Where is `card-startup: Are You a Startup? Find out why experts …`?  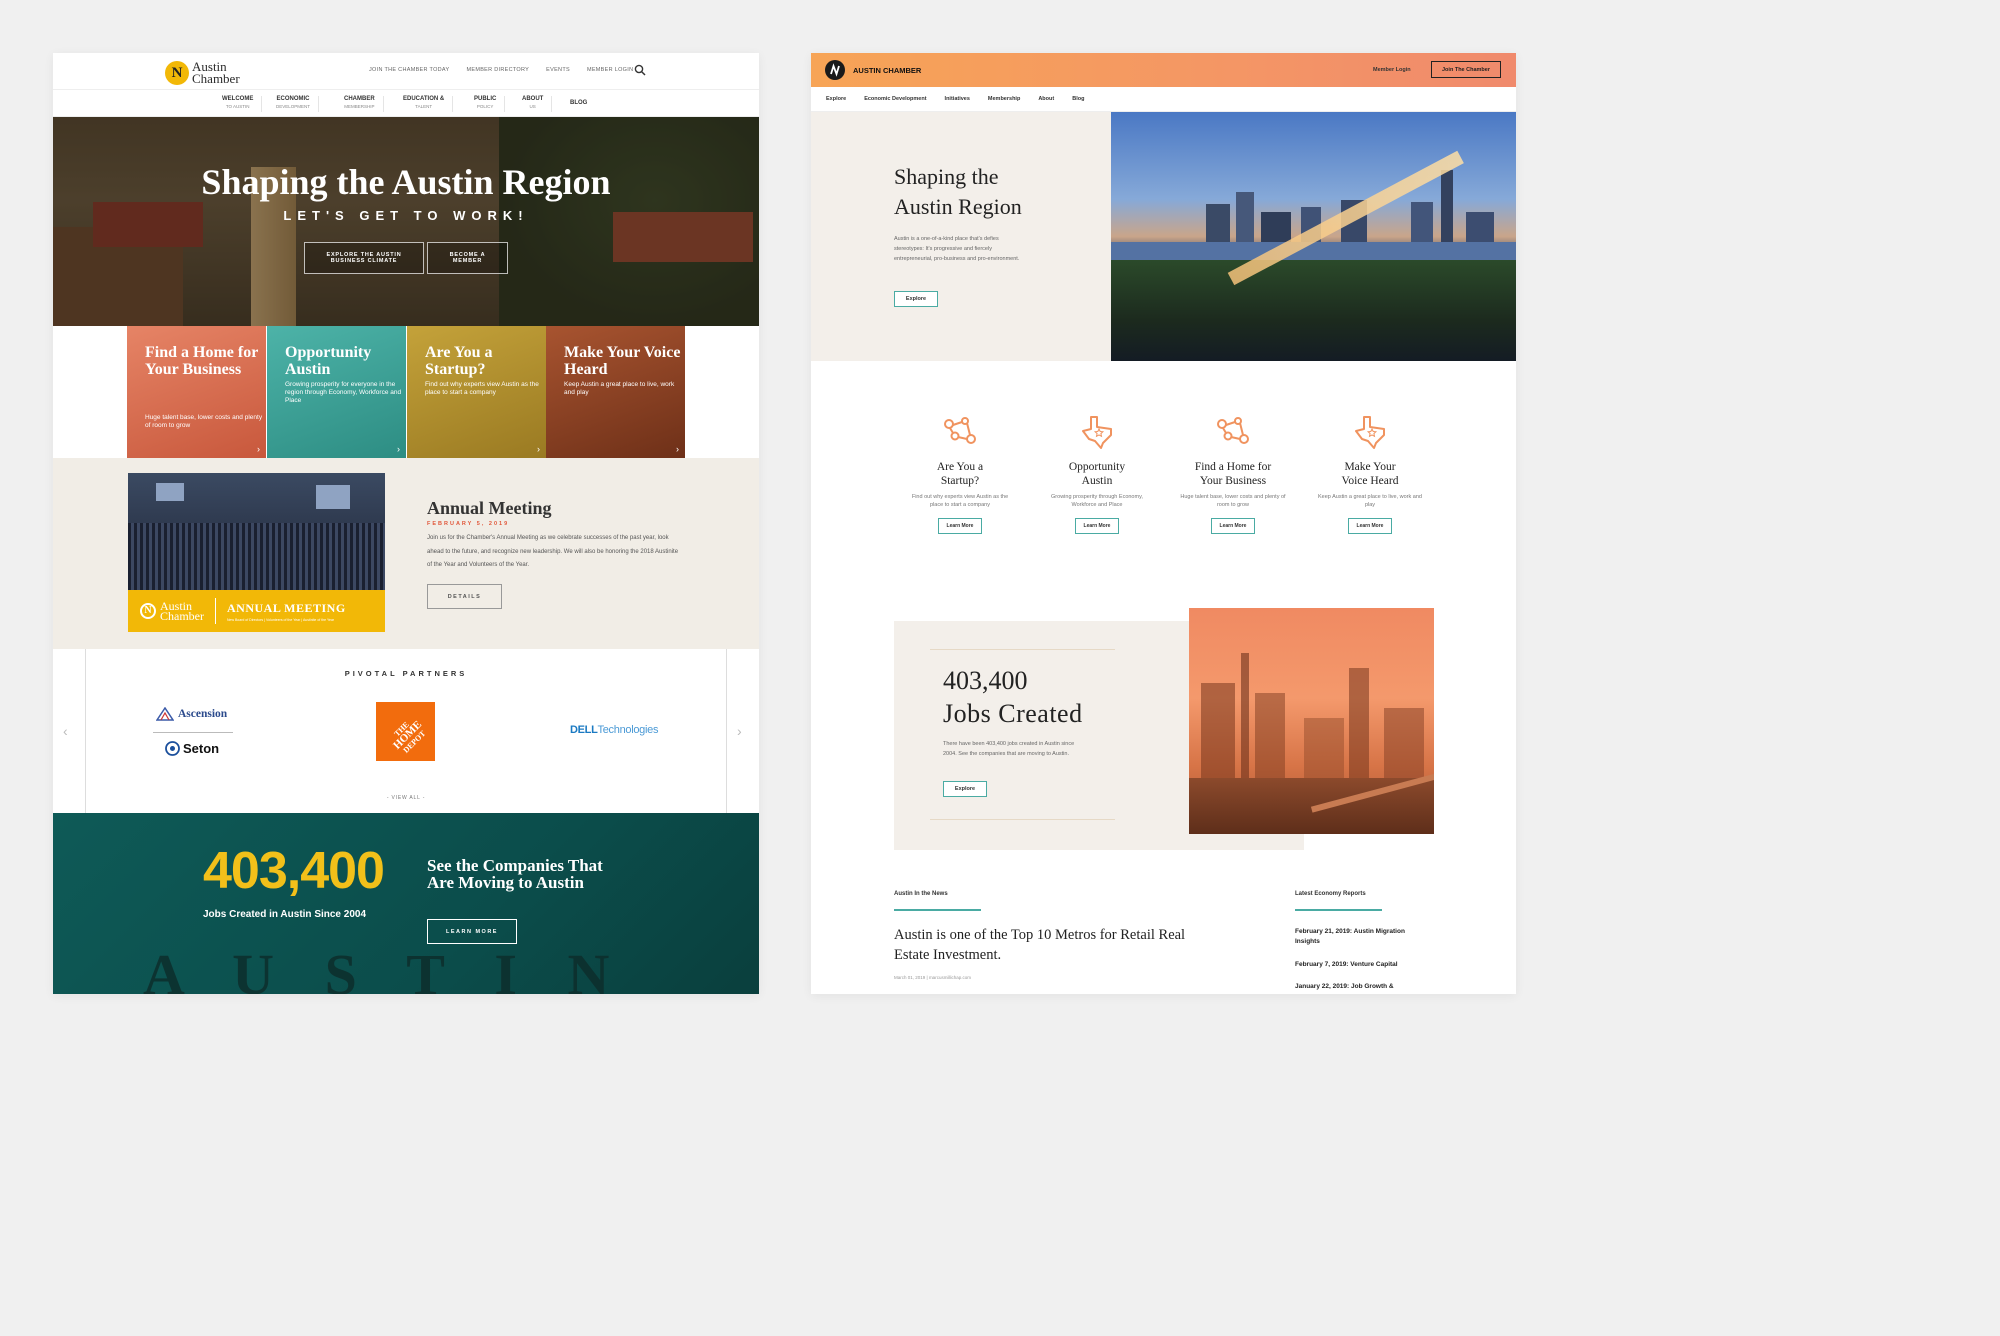
card-startup: Are You a Startup? Find out why experts … is located at coordinates (476, 392).